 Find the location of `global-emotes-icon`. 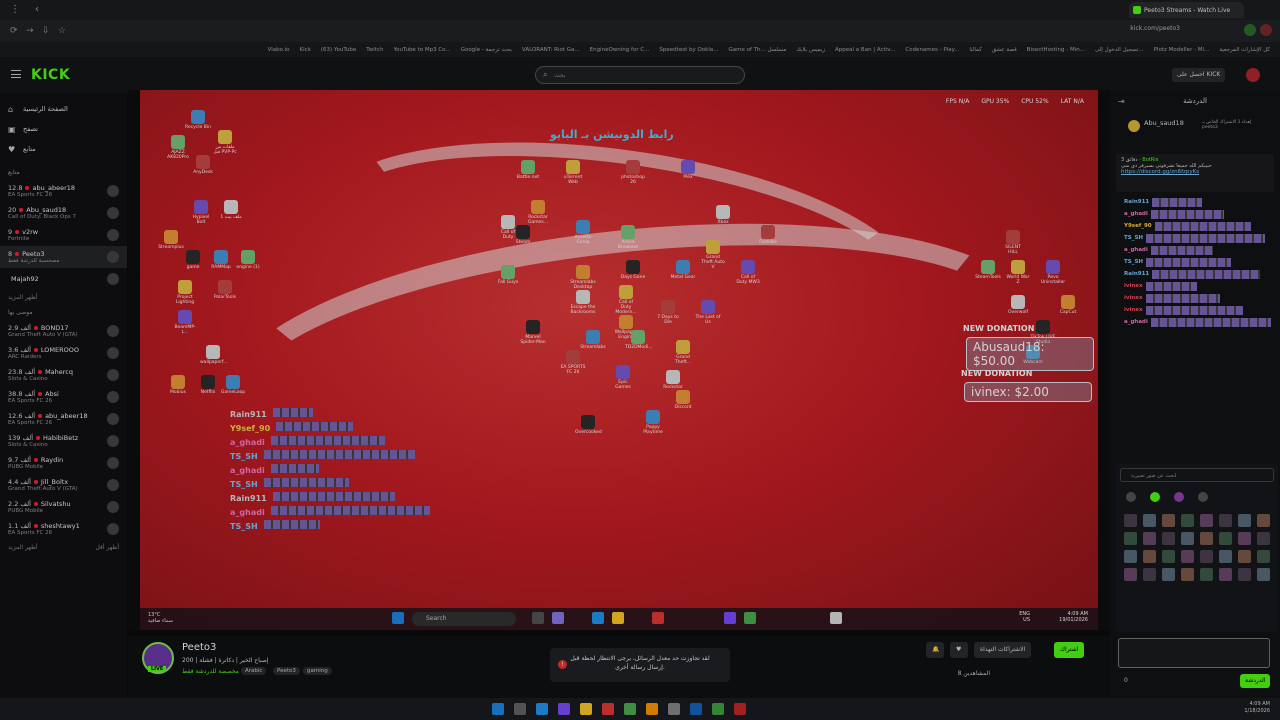

global-emotes-icon is located at coordinates (1203, 497).